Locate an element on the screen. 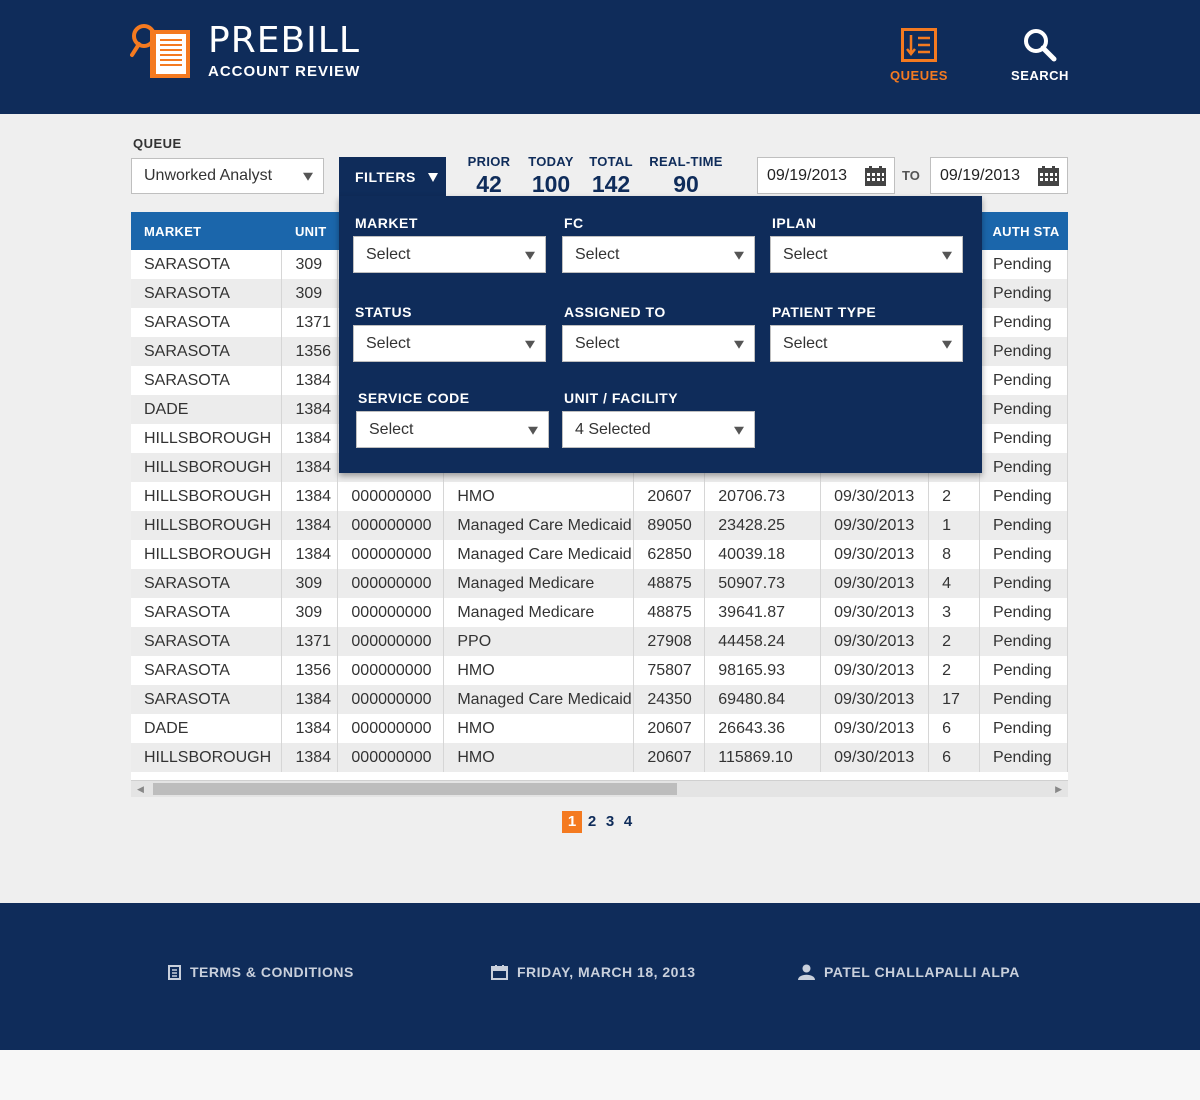  filters-button: FILTERS is located at coordinates (392, 177).